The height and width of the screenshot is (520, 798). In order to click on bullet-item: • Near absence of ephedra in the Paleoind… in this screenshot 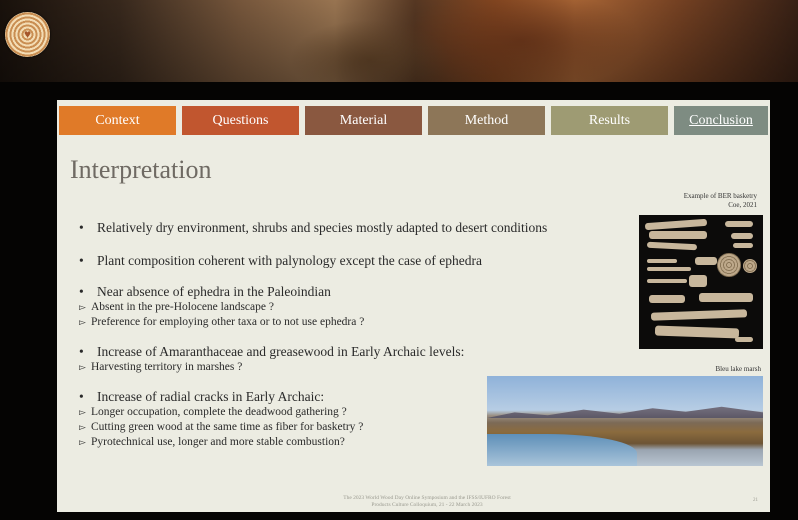, I will do `click(205, 292)`.